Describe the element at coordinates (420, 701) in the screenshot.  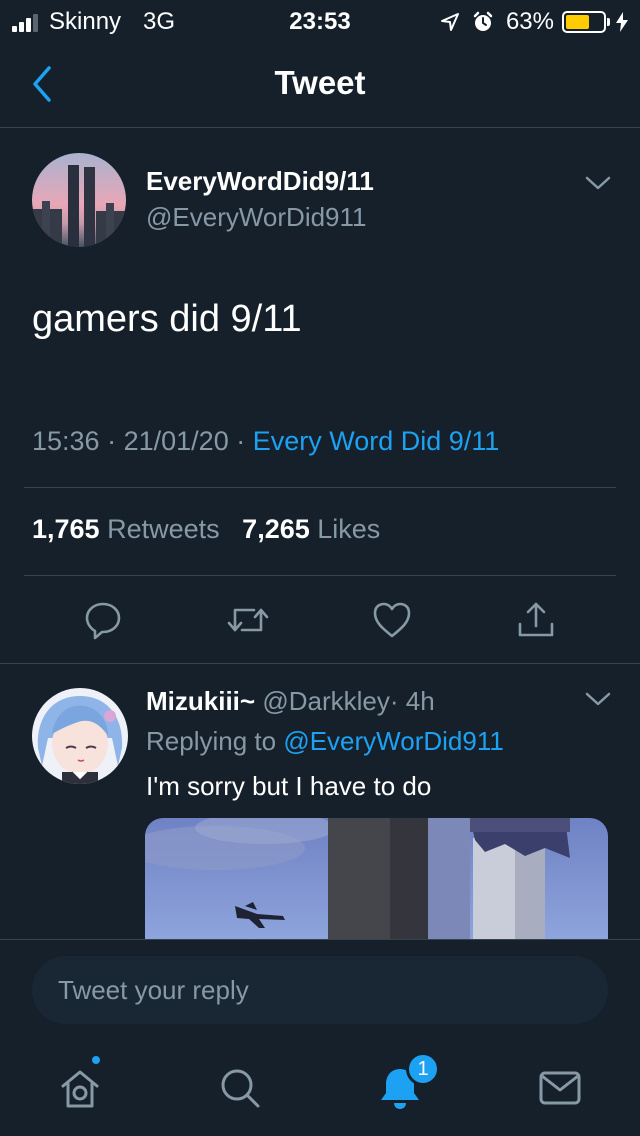
I see `reply-age: 4h` at that location.